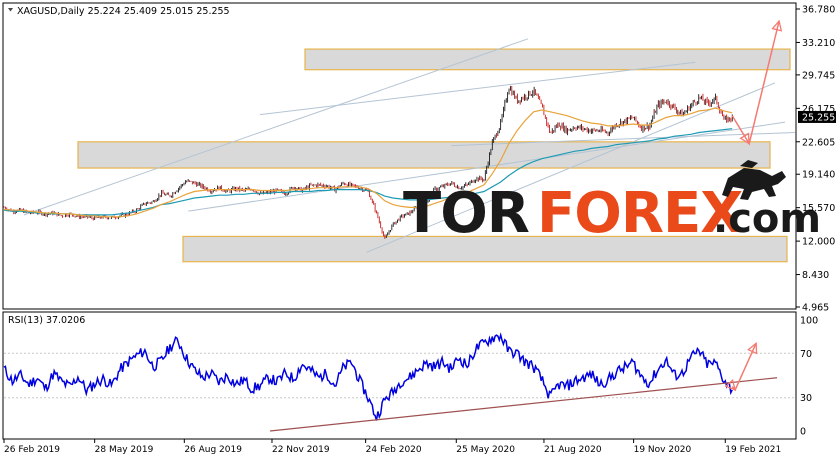  What do you see at coordinates (806, 398) in the screenshot?
I see `rsi-tick-label: 30` at bounding box center [806, 398].